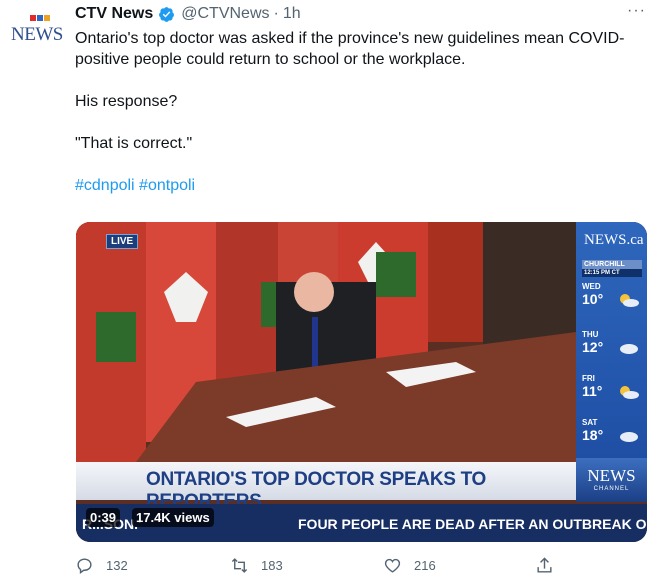 The height and width of the screenshot is (583, 650). What do you see at coordinates (425, 565) in the screenshot?
I see `like-count: 216` at bounding box center [425, 565].